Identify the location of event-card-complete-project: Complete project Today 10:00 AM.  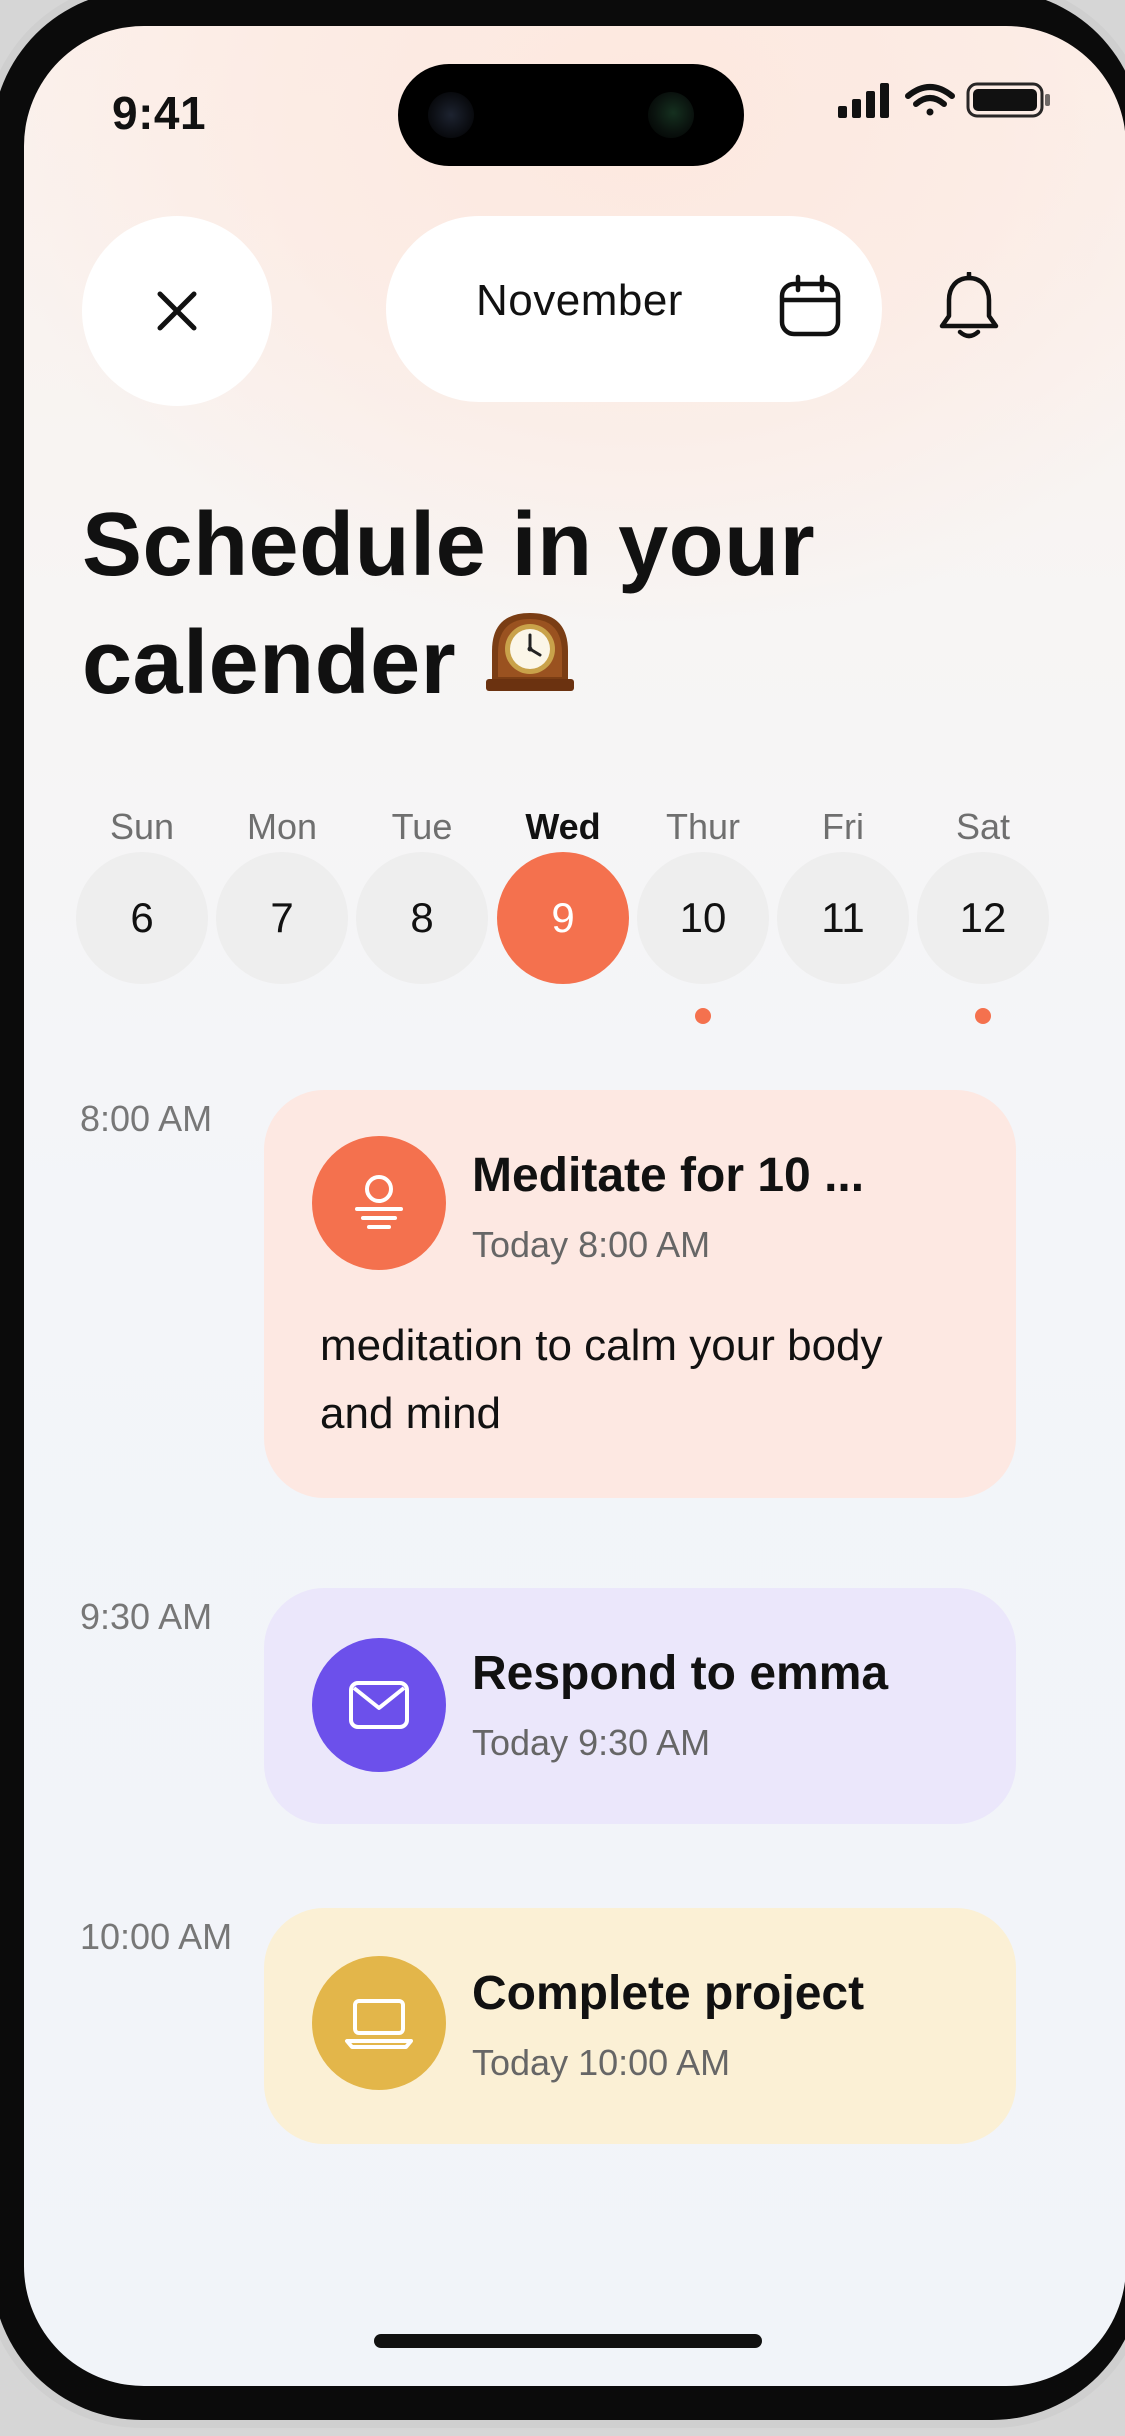
(640, 2026).